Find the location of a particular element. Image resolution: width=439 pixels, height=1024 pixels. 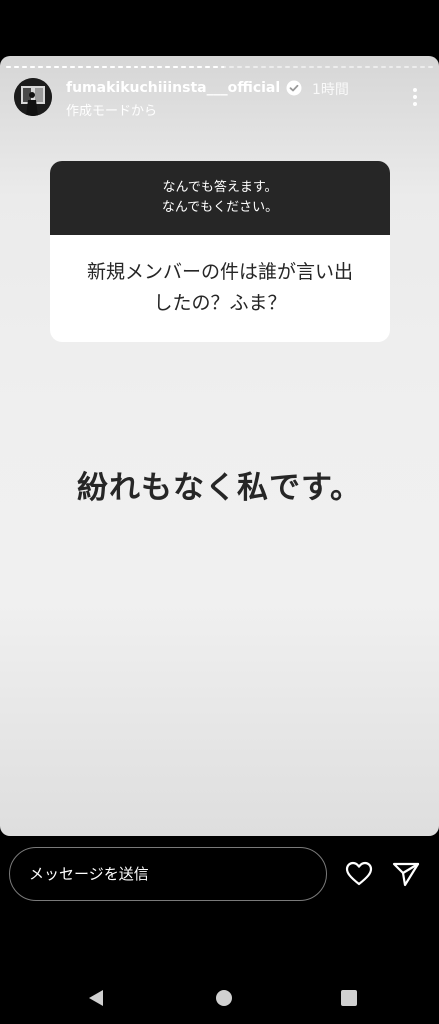

question-text: 新規メンバーの件は誰が言い出 したの？ふま？ is located at coordinates (220, 277).